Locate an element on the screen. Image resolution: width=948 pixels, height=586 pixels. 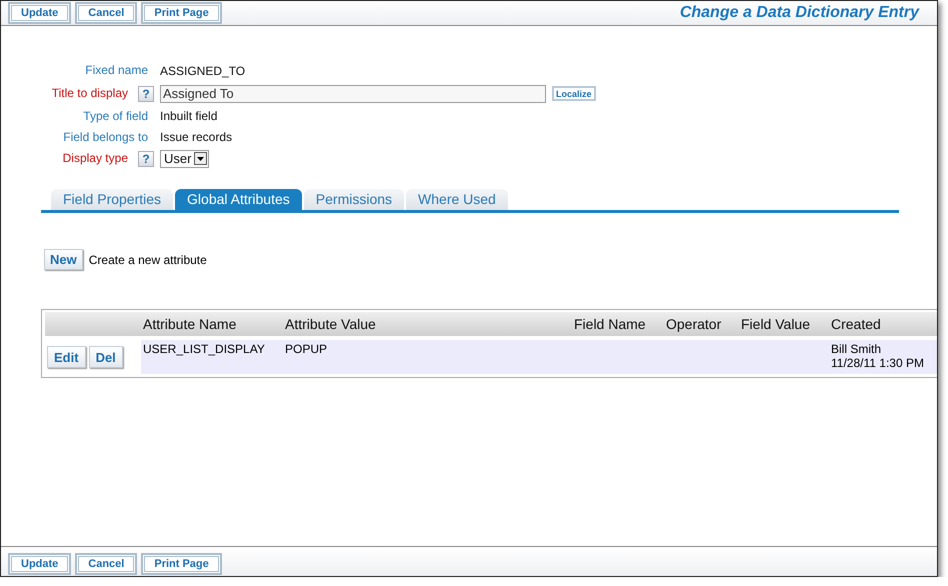
column-header: Field Name is located at coordinates (610, 324).